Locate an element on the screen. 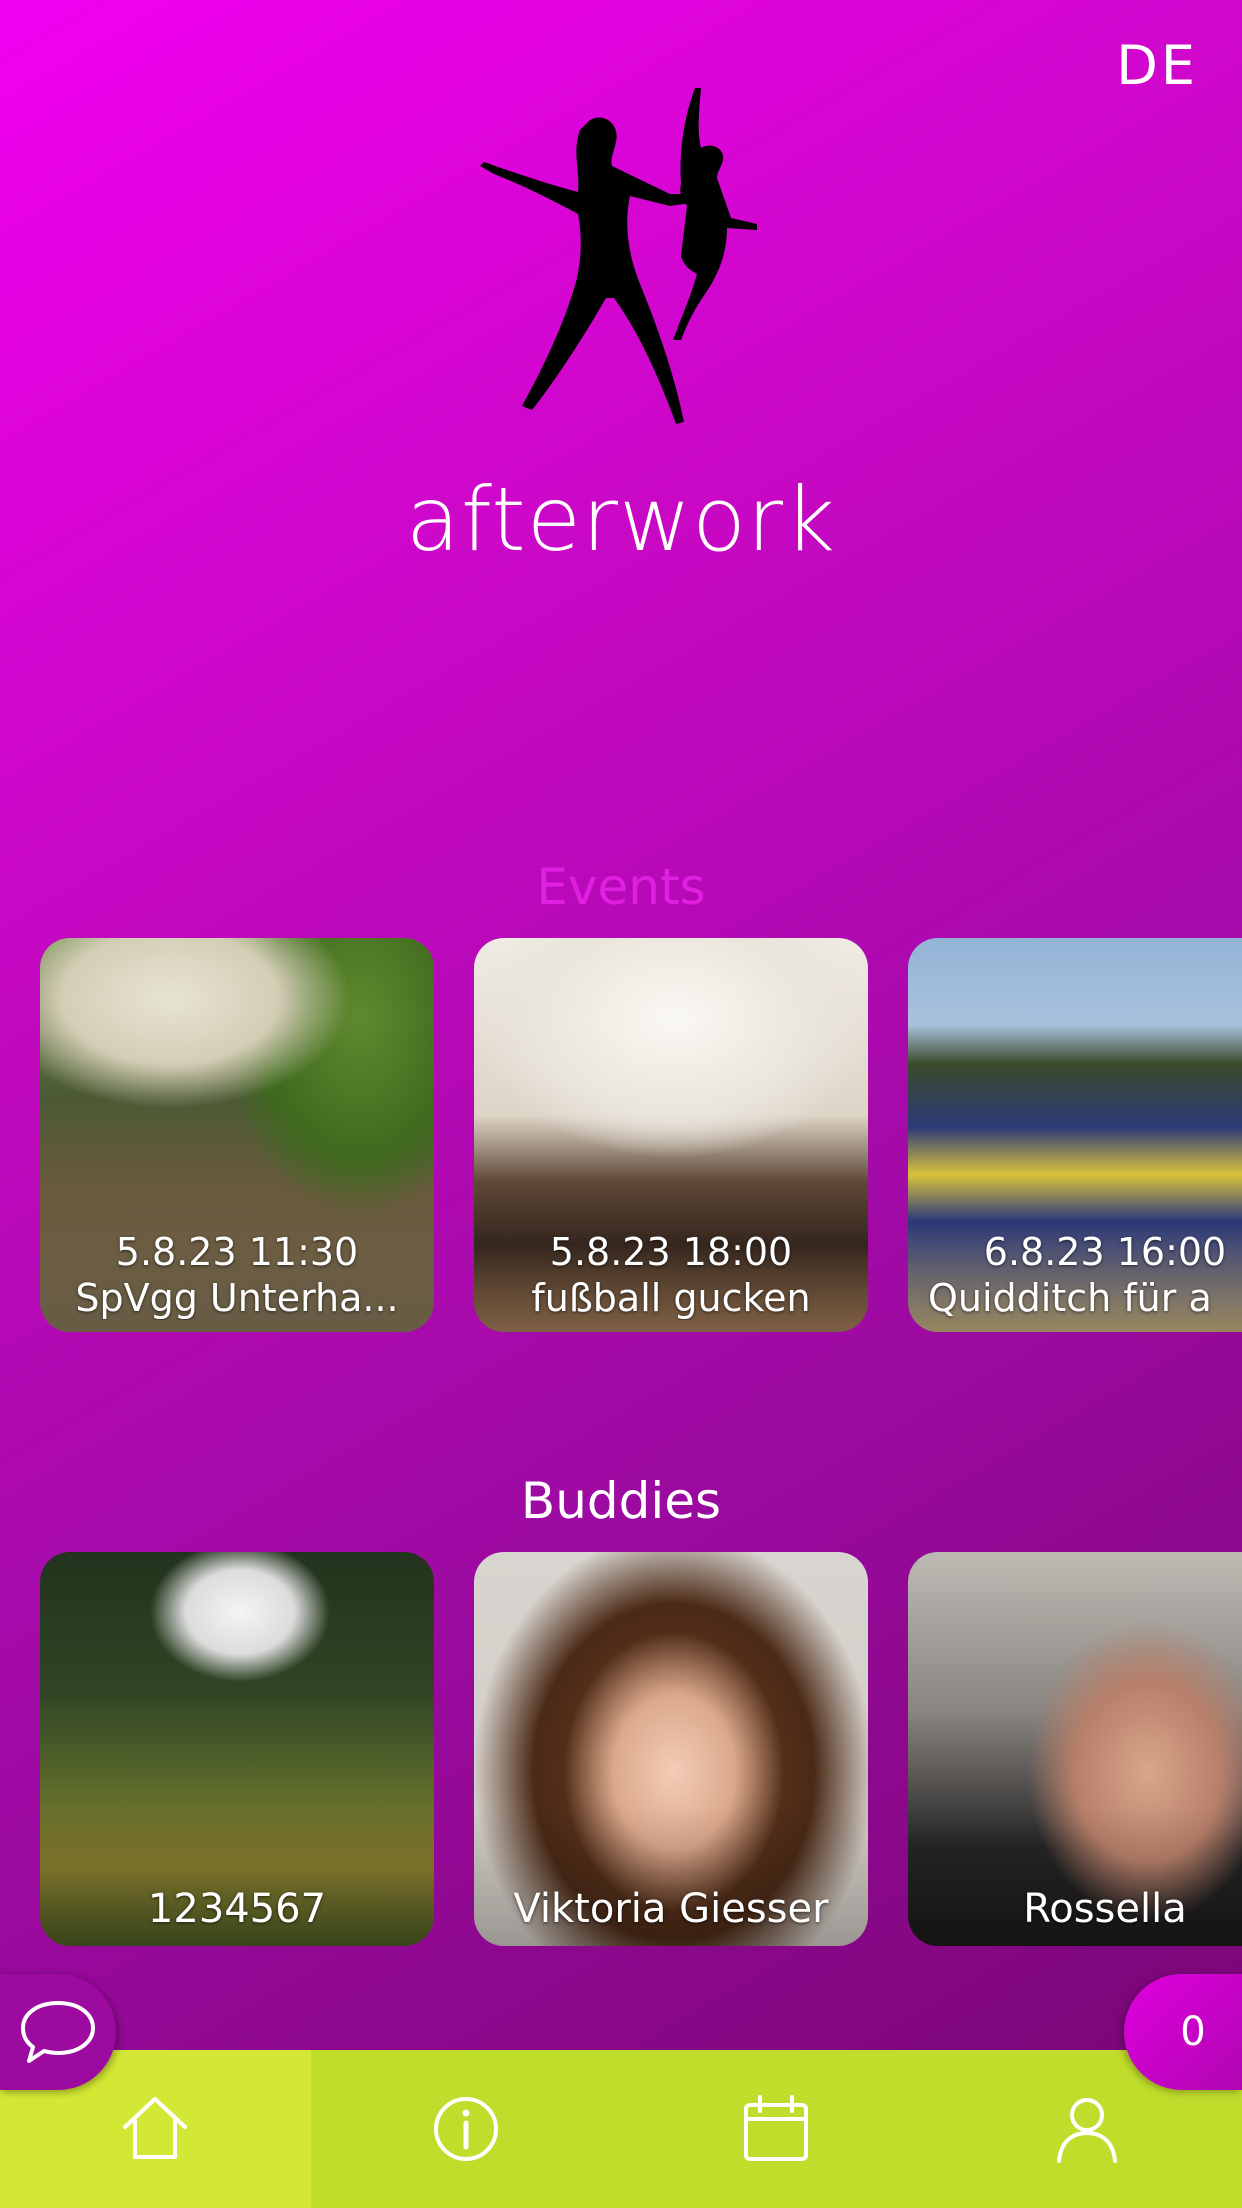 Image resolution: width=1242 pixels, height=2208 pixels. event-card: 5.8.23 18:00 fußball gucken is located at coordinates (671, 1135).